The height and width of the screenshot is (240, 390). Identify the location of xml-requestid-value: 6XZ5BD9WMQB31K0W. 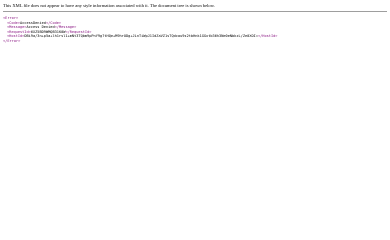
(48, 31).